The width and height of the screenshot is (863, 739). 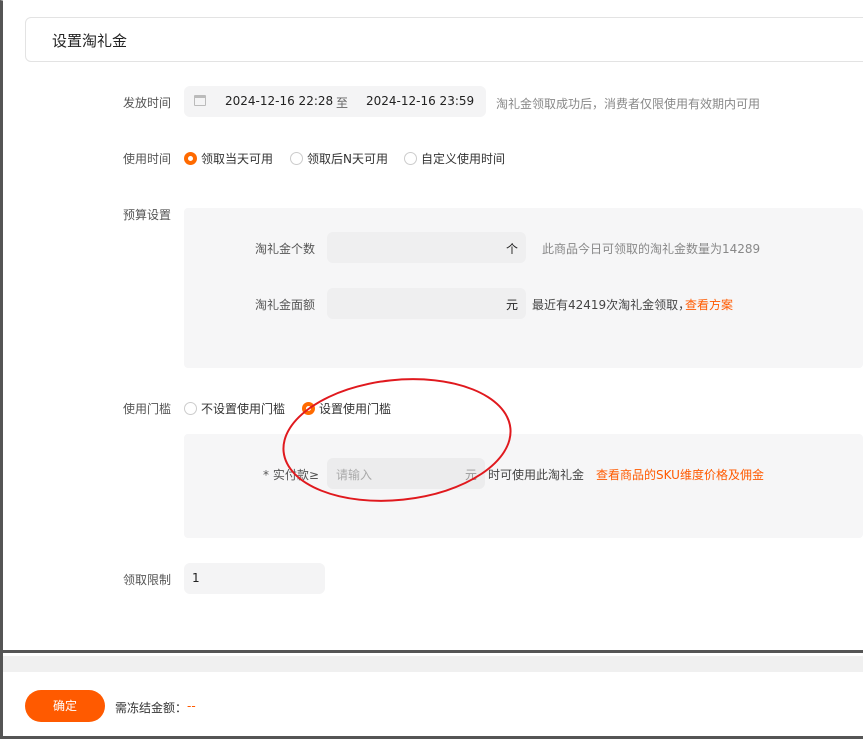 What do you see at coordinates (190, 158) in the screenshot?
I see `radio-checked-icon` at bounding box center [190, 158].